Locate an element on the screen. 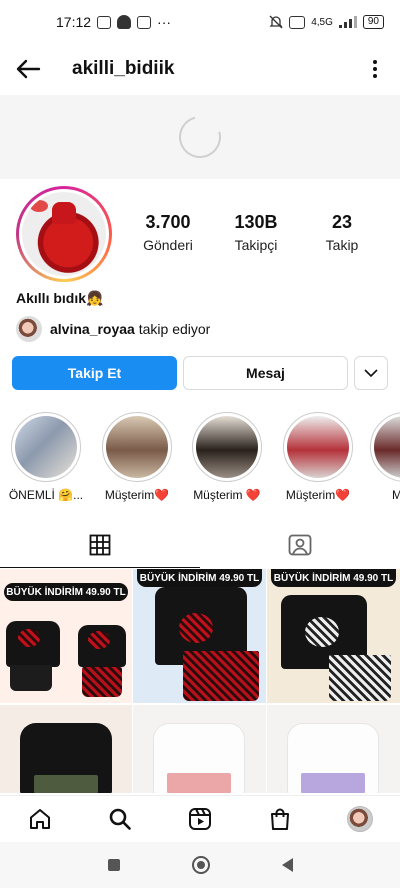 The width and height of the screenshot is (400, 888). stat-followers: 130B Takipçi is located at coordinates (256, 232).